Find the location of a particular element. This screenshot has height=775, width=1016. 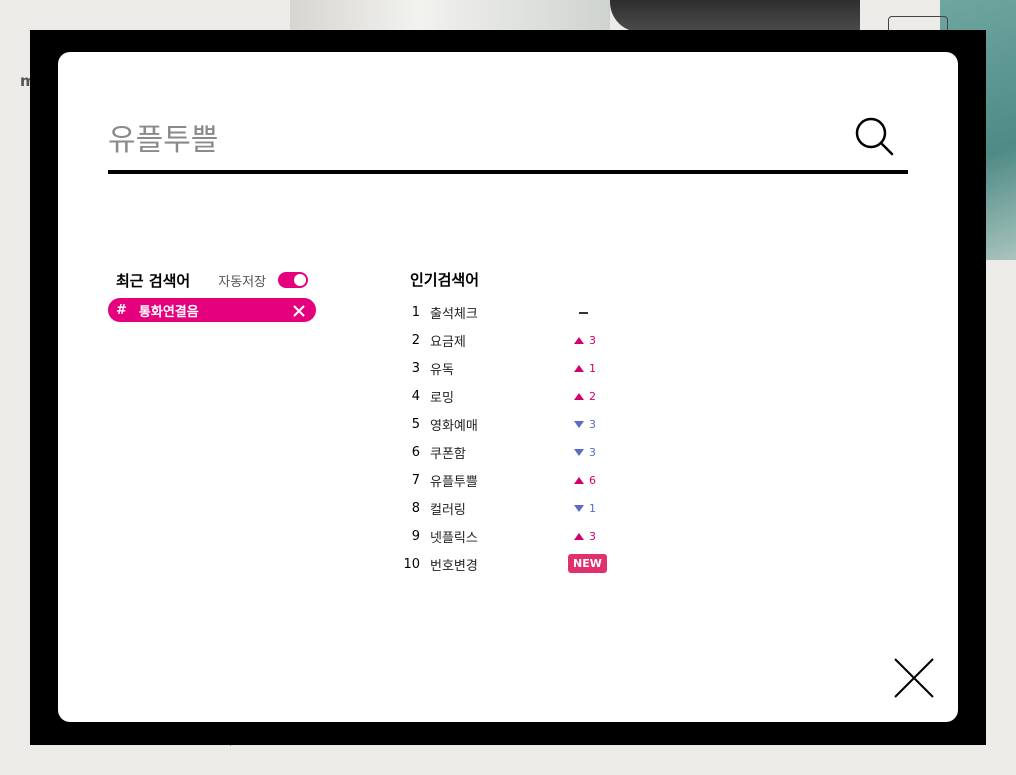

recent-searches: 최근 검색어 자동저장 # 통화연결음 is located at coordinates (213, 296).